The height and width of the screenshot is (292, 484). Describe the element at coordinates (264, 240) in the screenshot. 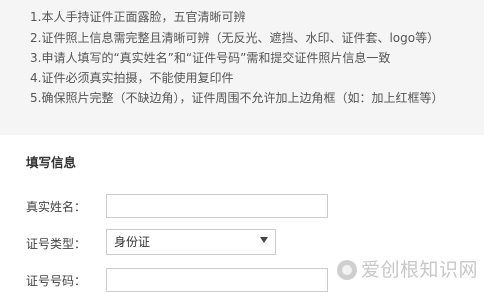

I see `chevron-down-icon` at that location.